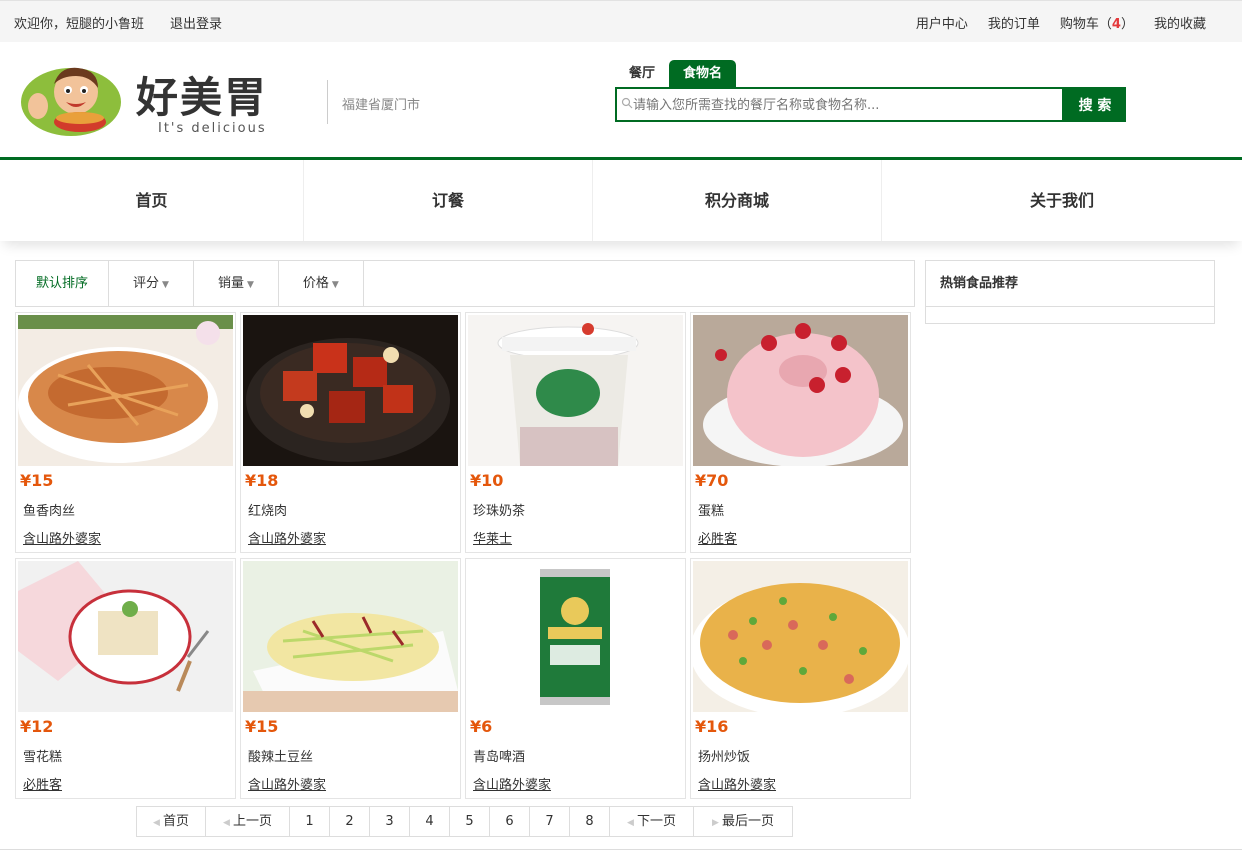  I want to click on site-header: 好美胃 It's delicious 福建省厦门市 餐厅 食物名 搜 索, so click(621, 99).